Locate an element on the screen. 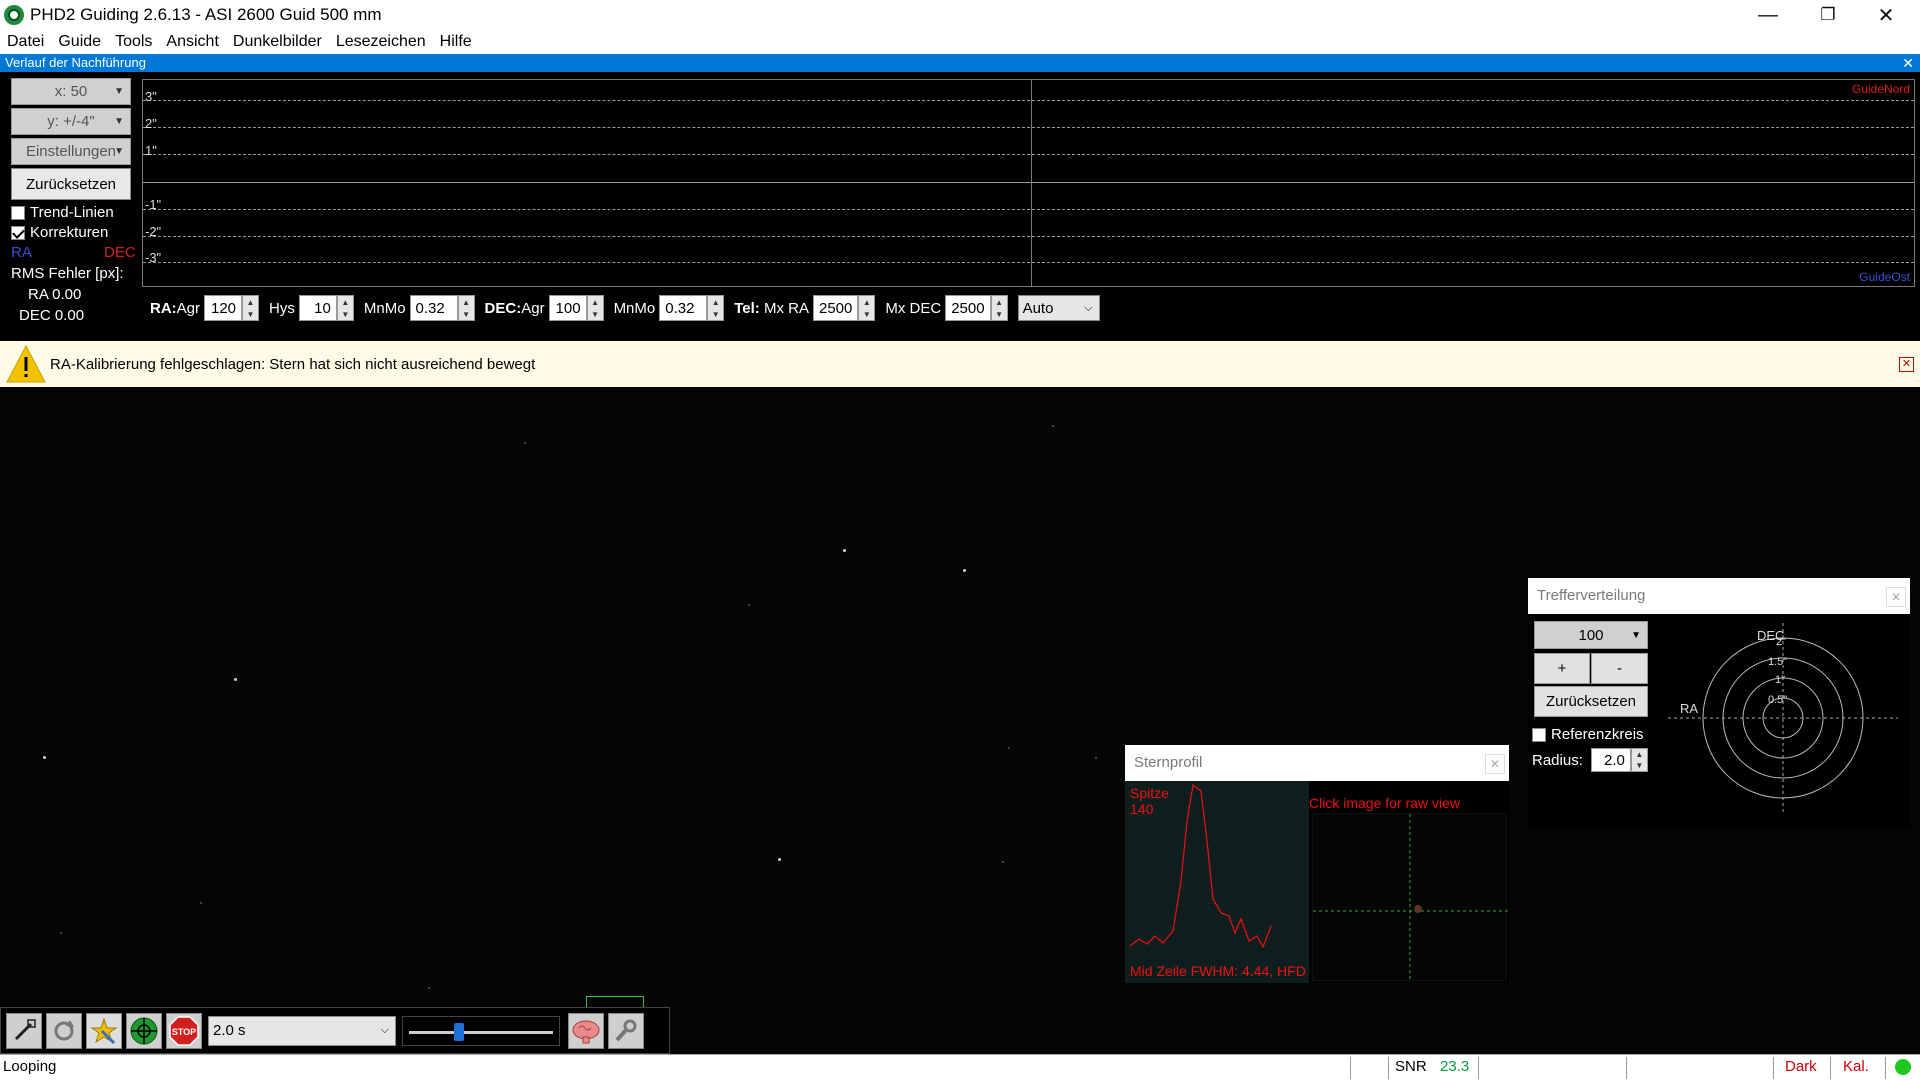  dec-aggressiveness-spinner: 100 ▲ ▼ is located at coordinates (576, 308).